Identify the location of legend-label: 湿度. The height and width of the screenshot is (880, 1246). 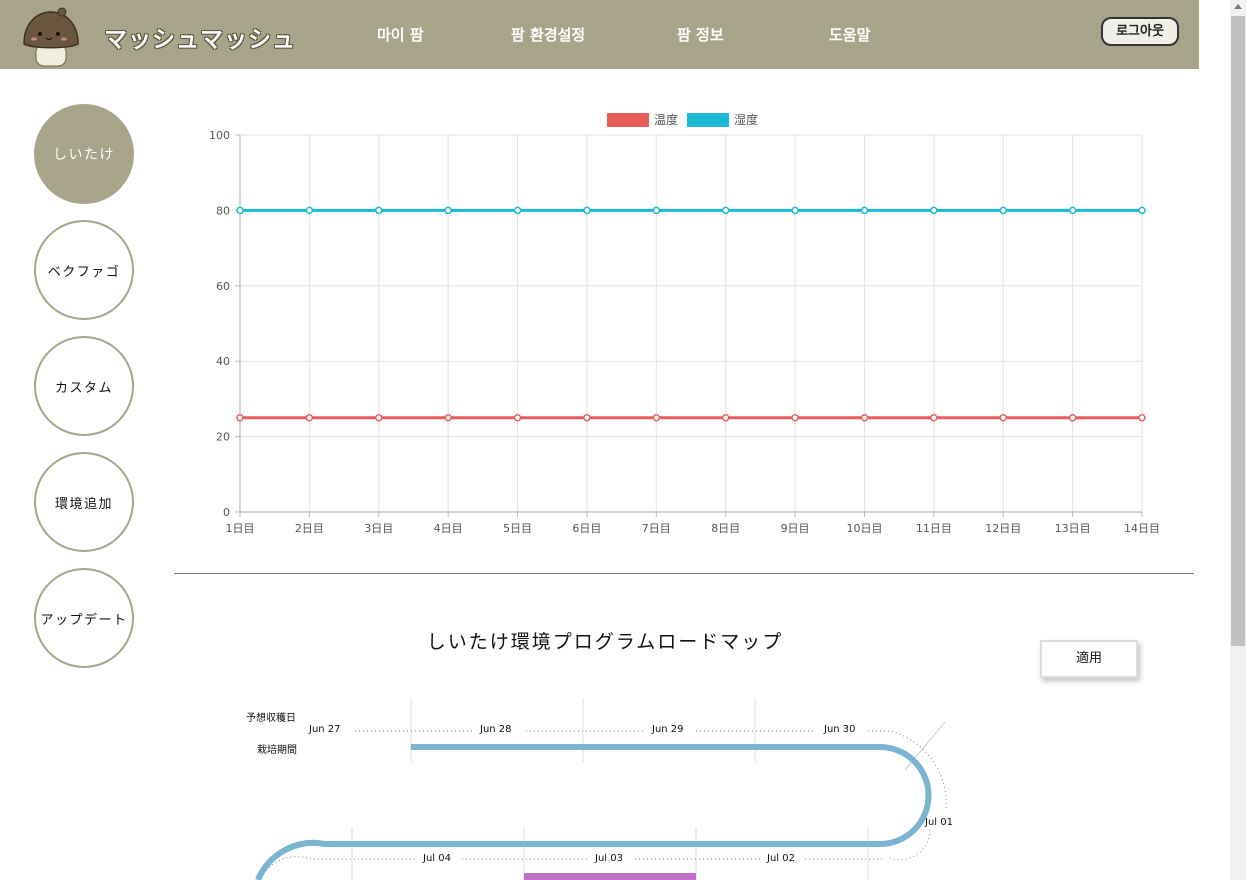
(746, 119).